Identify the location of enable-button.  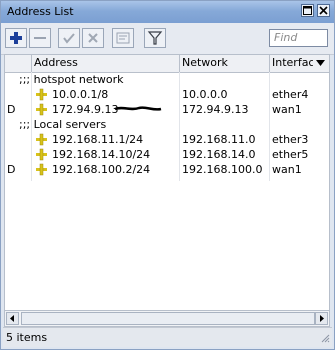
(69, 38).